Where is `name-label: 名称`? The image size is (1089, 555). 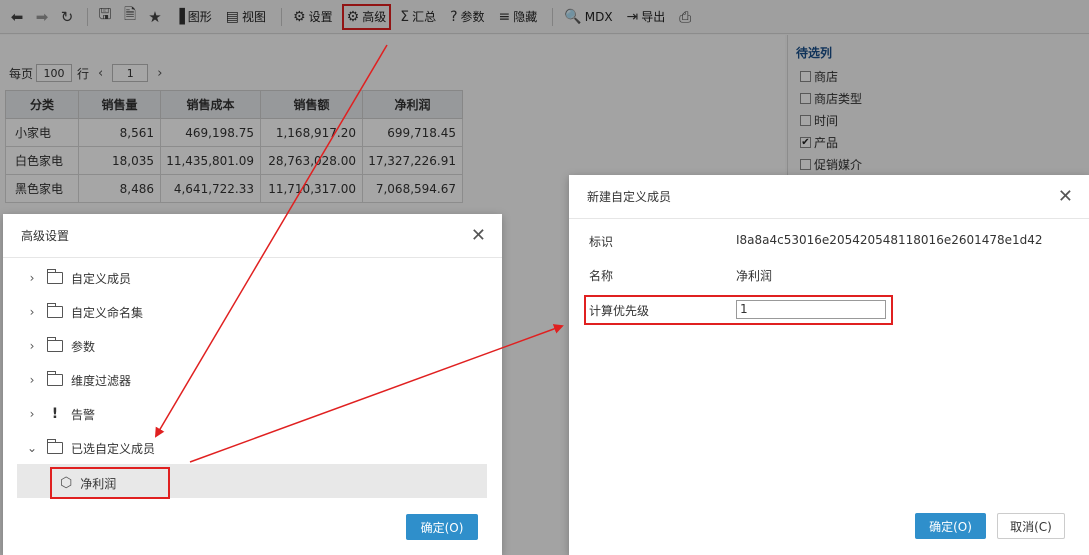 name-label: 名称 is located at coordinates (601, 276).